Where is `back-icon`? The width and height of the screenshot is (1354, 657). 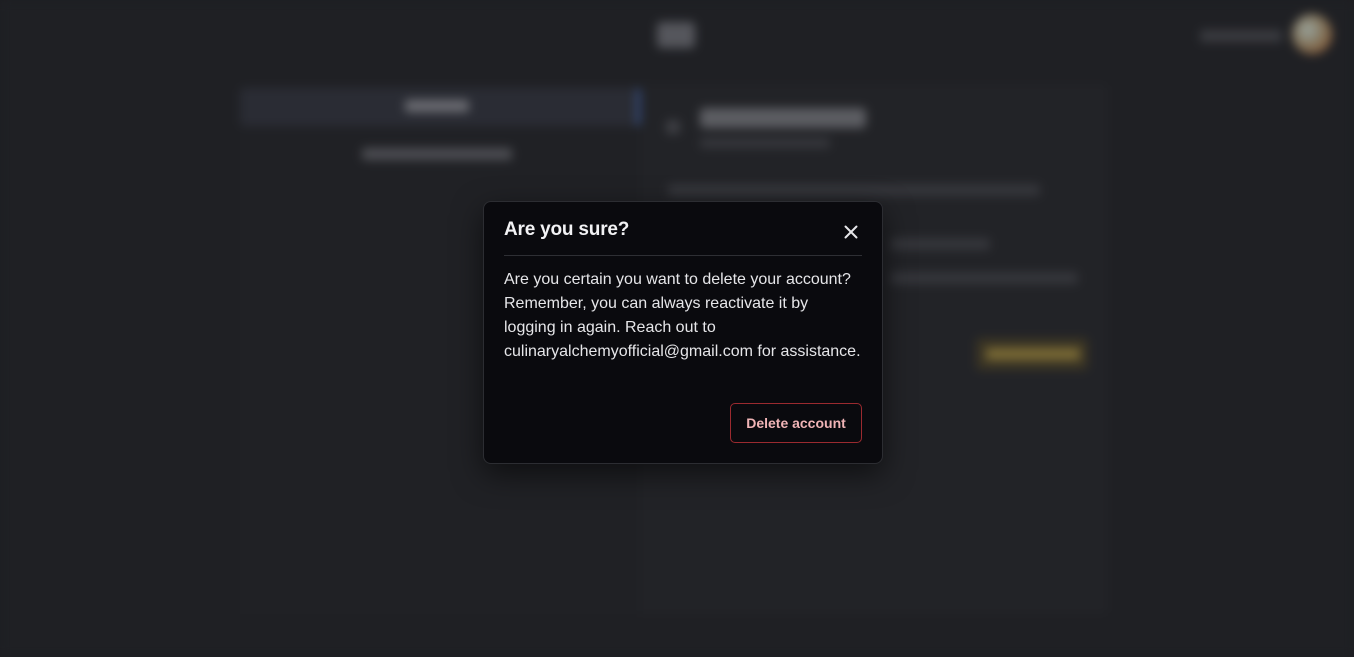
back-icon is located at coordinates (673, 127).